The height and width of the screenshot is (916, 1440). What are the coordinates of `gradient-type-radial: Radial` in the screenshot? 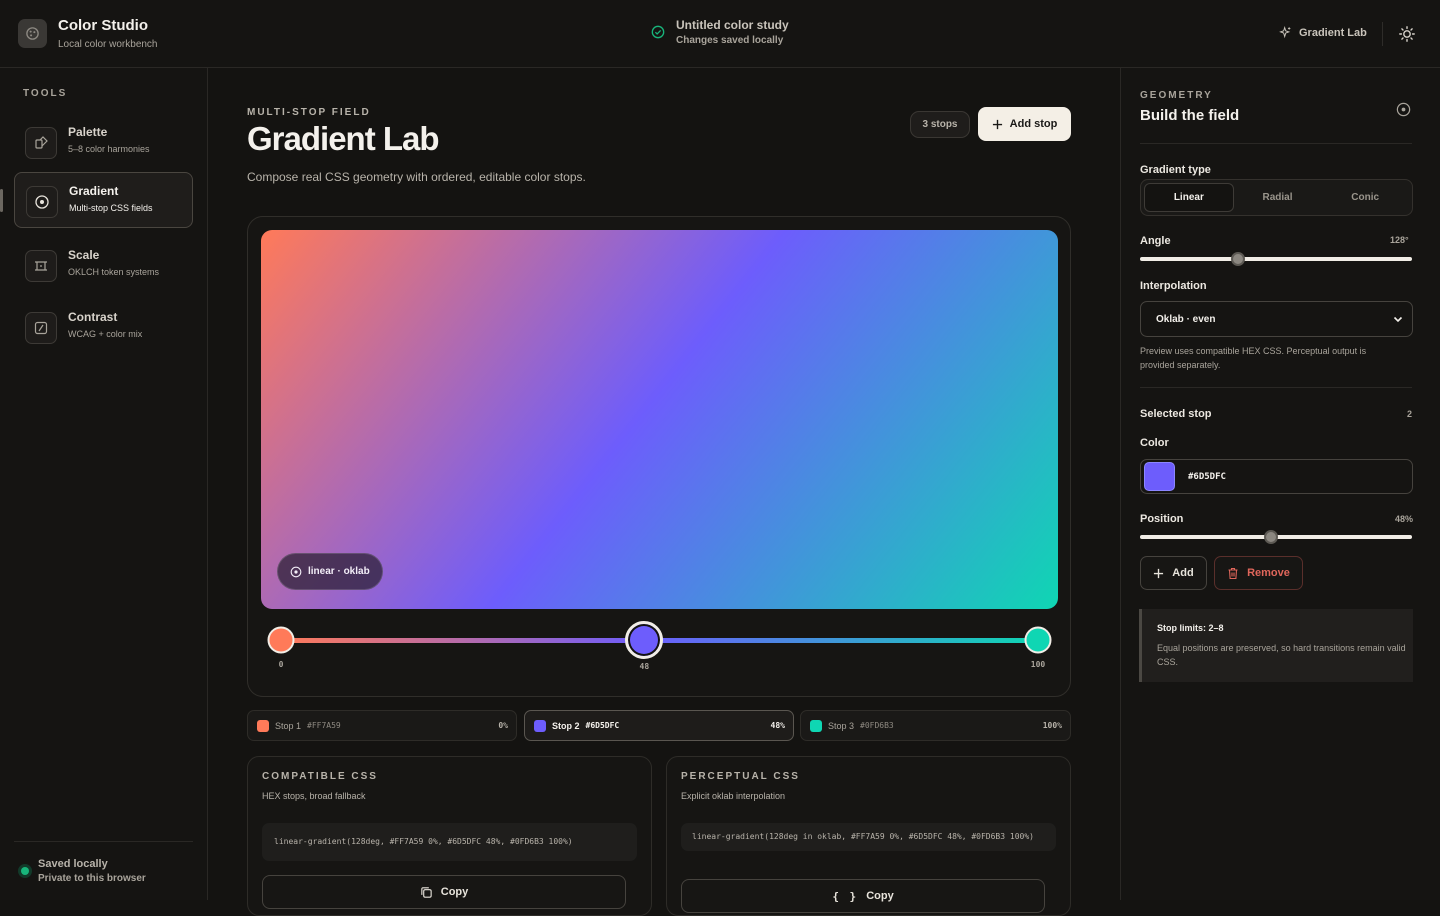 It's located at (1278, 197).